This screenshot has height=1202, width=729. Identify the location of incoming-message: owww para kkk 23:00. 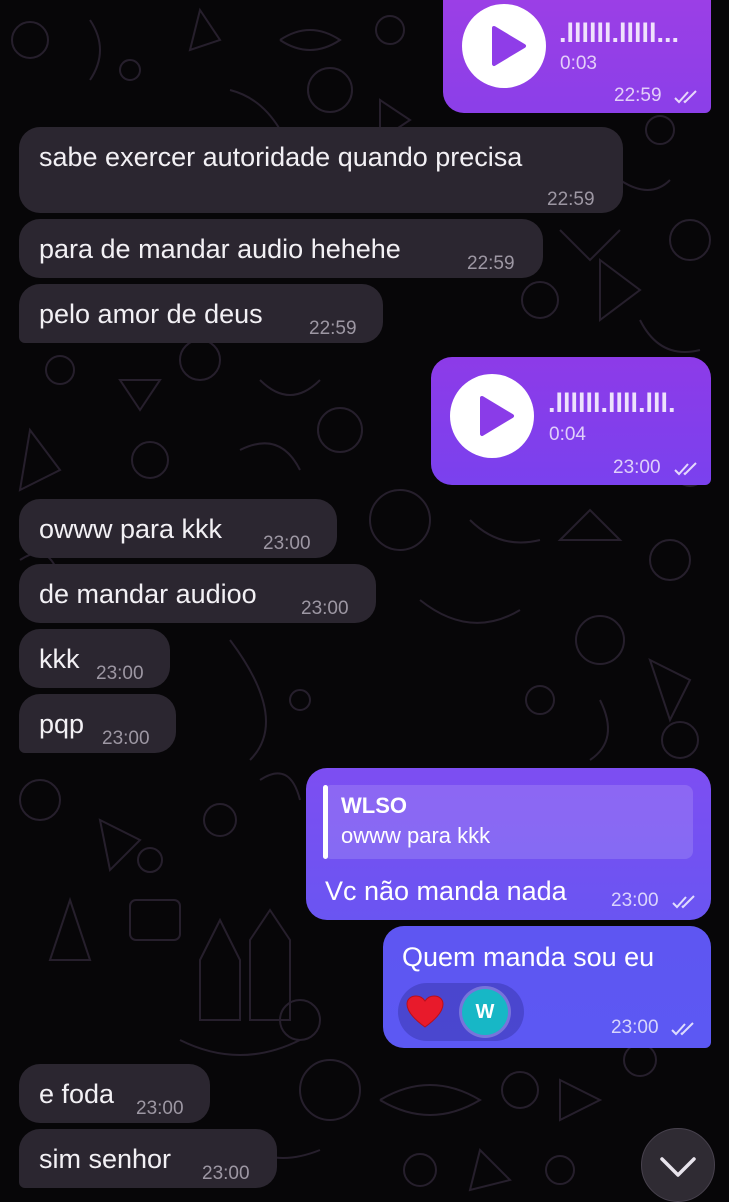
(178, 528).